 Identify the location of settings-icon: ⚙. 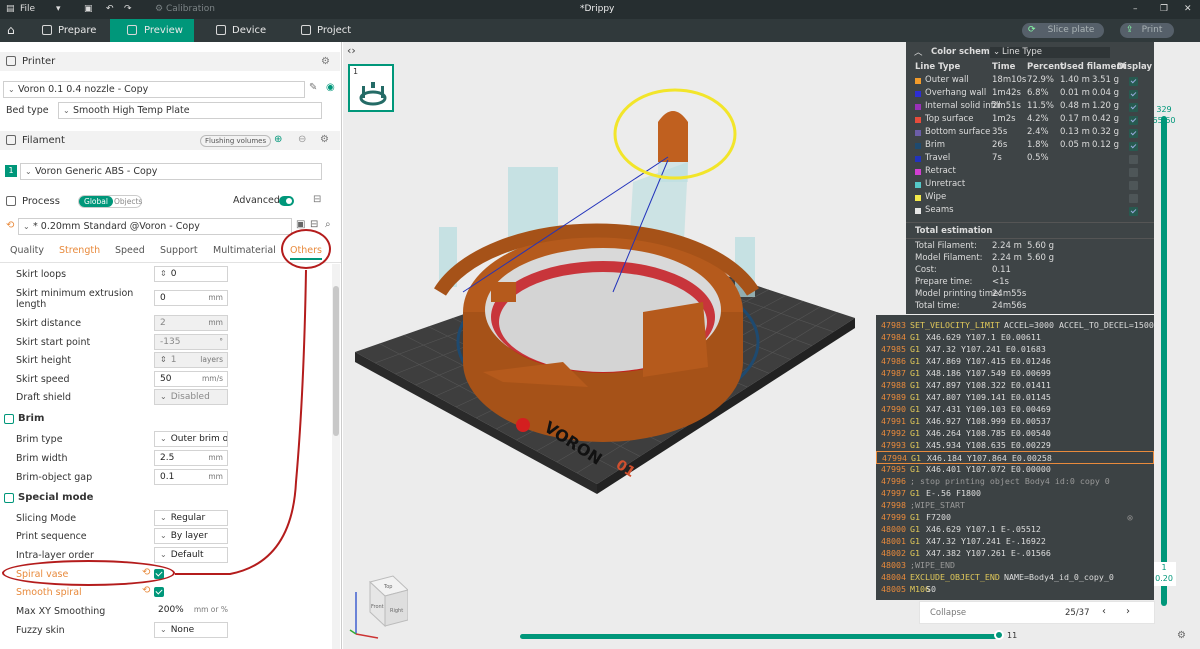
(1181, 635).